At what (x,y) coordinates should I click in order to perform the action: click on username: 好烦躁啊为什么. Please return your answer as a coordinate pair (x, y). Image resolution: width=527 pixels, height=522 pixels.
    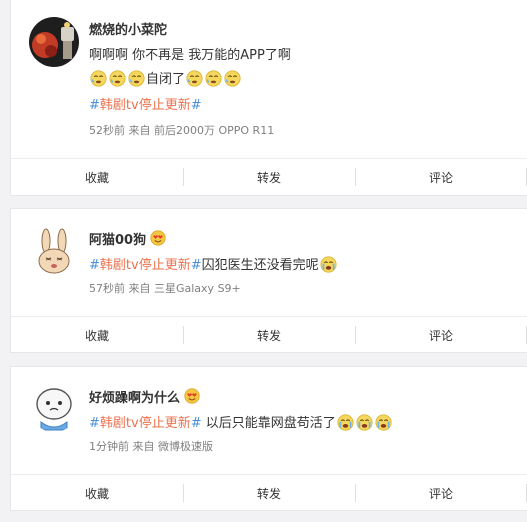
    Looking at the image, I should click on (144, 396).